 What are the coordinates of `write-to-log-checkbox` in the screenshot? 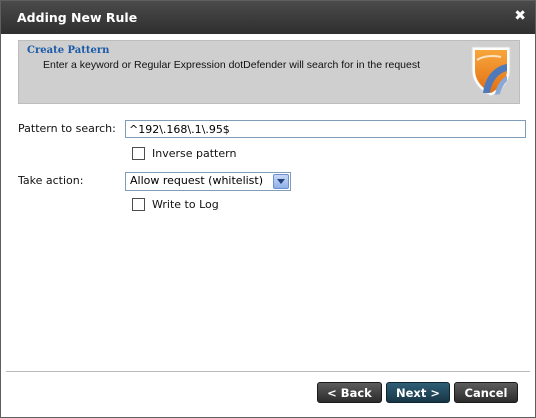 It's located at (138, 204).